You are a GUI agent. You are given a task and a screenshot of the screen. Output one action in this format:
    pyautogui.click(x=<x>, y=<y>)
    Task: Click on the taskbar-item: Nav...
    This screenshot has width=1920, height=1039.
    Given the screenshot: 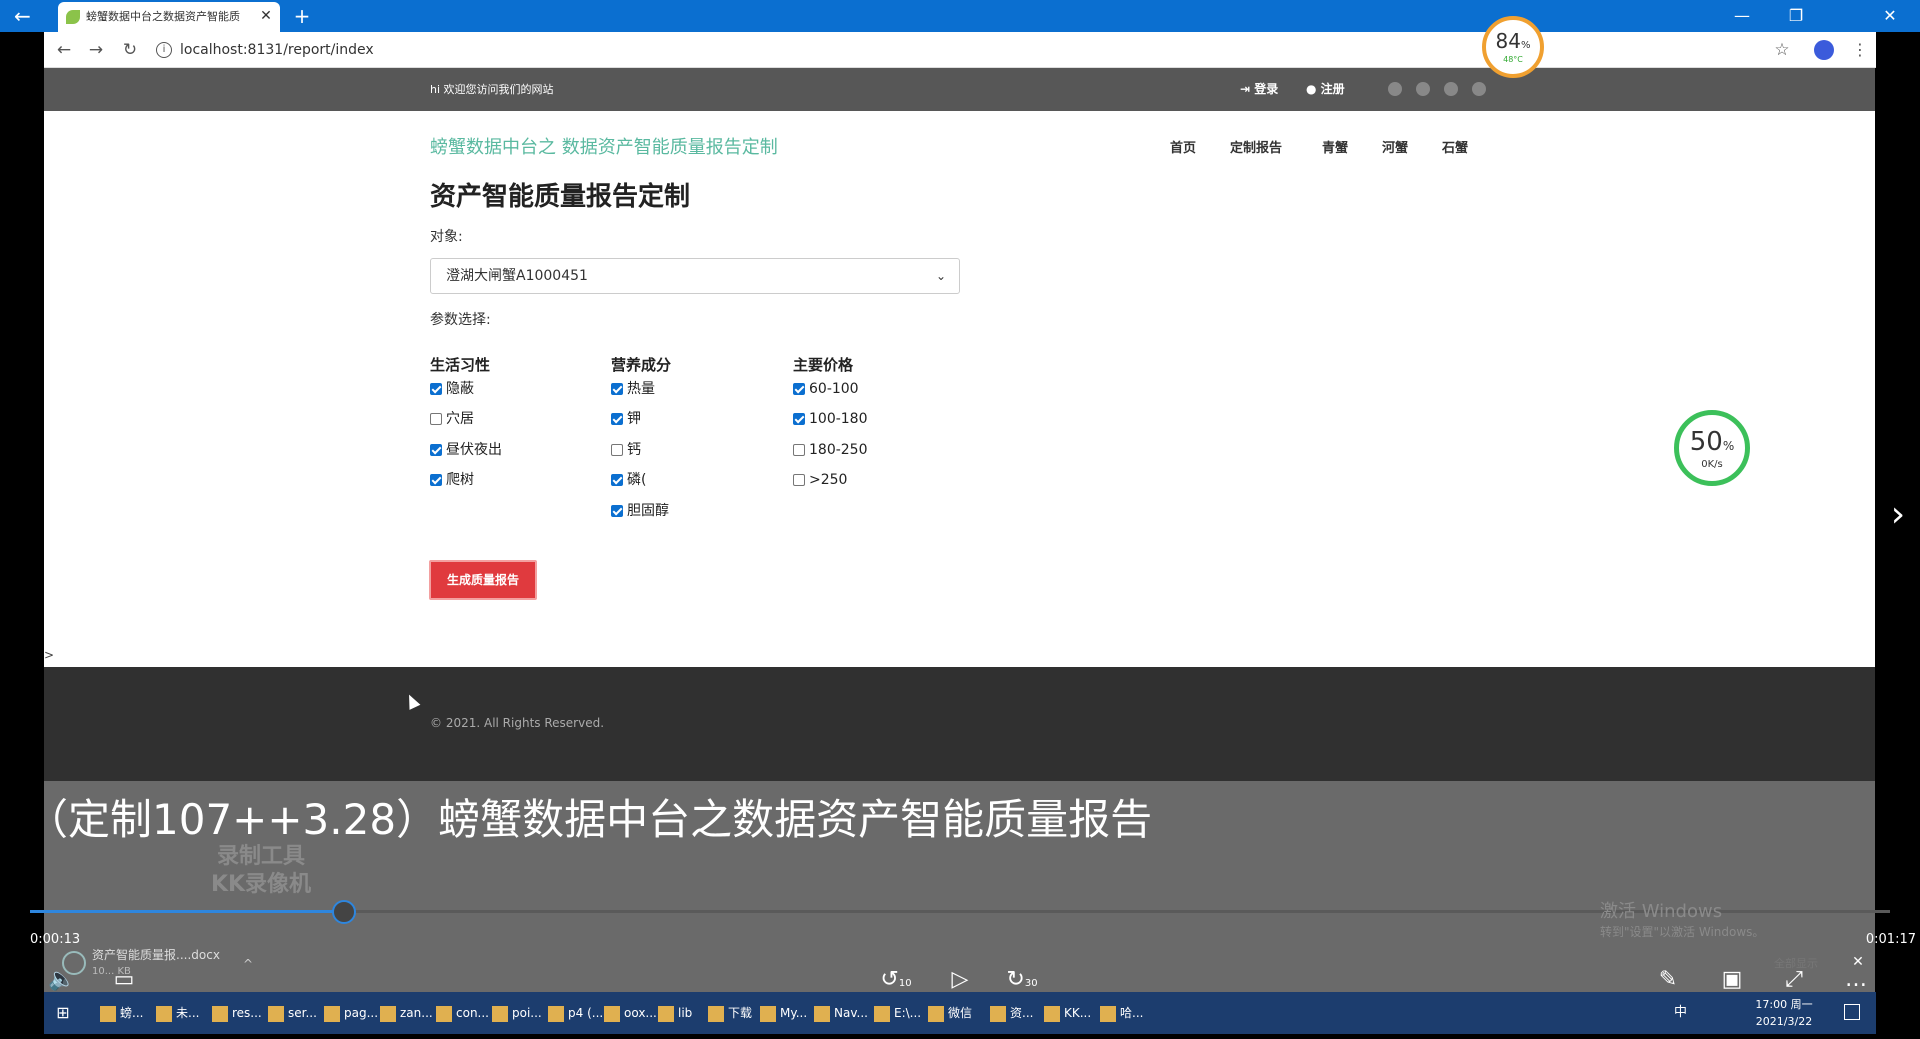 What is the action you would take?
    pyautogui.click(x=841, y=1013)
    